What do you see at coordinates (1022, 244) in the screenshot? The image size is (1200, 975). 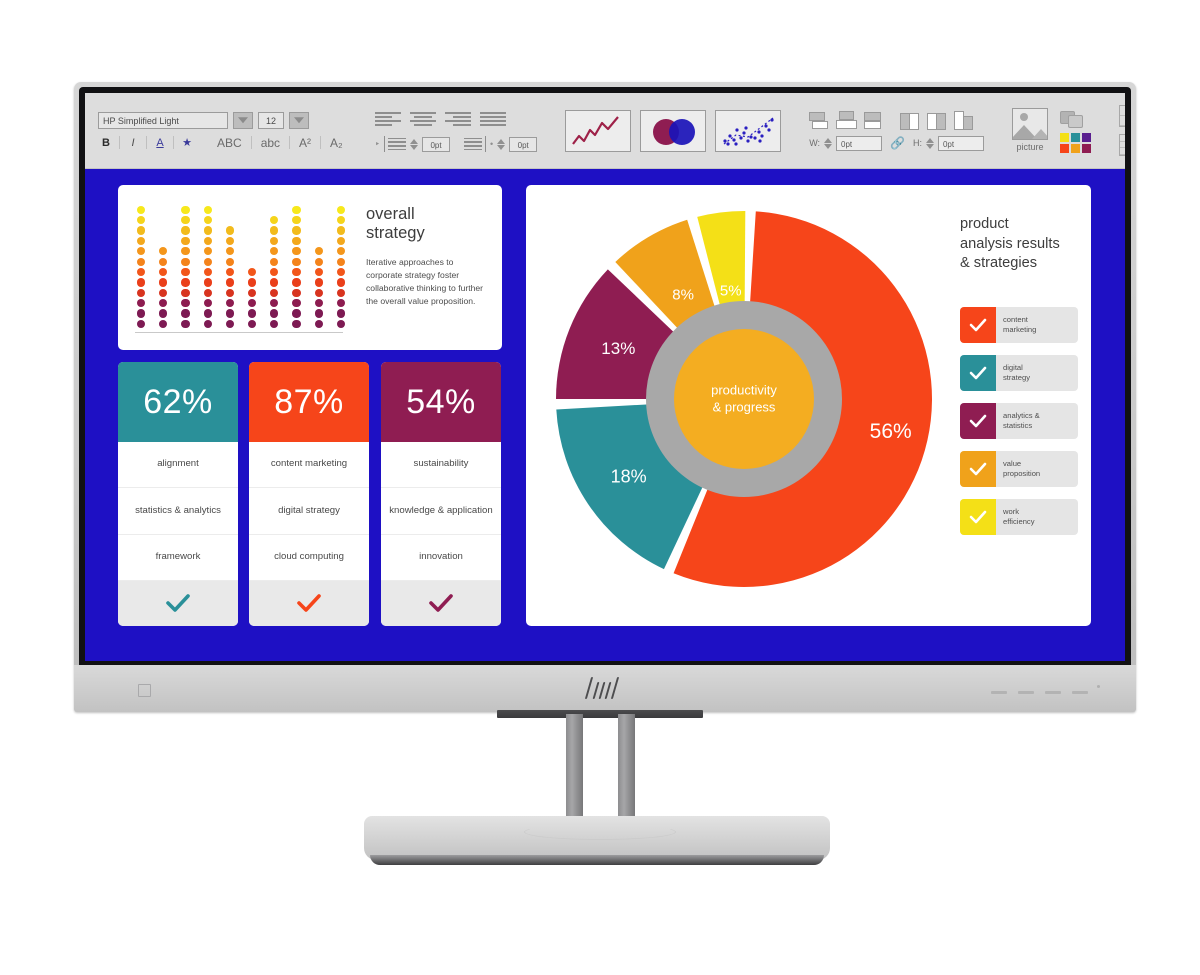 I see `product-analysis-title: product analysis results & strategies` at bounding box center [1022, 244].